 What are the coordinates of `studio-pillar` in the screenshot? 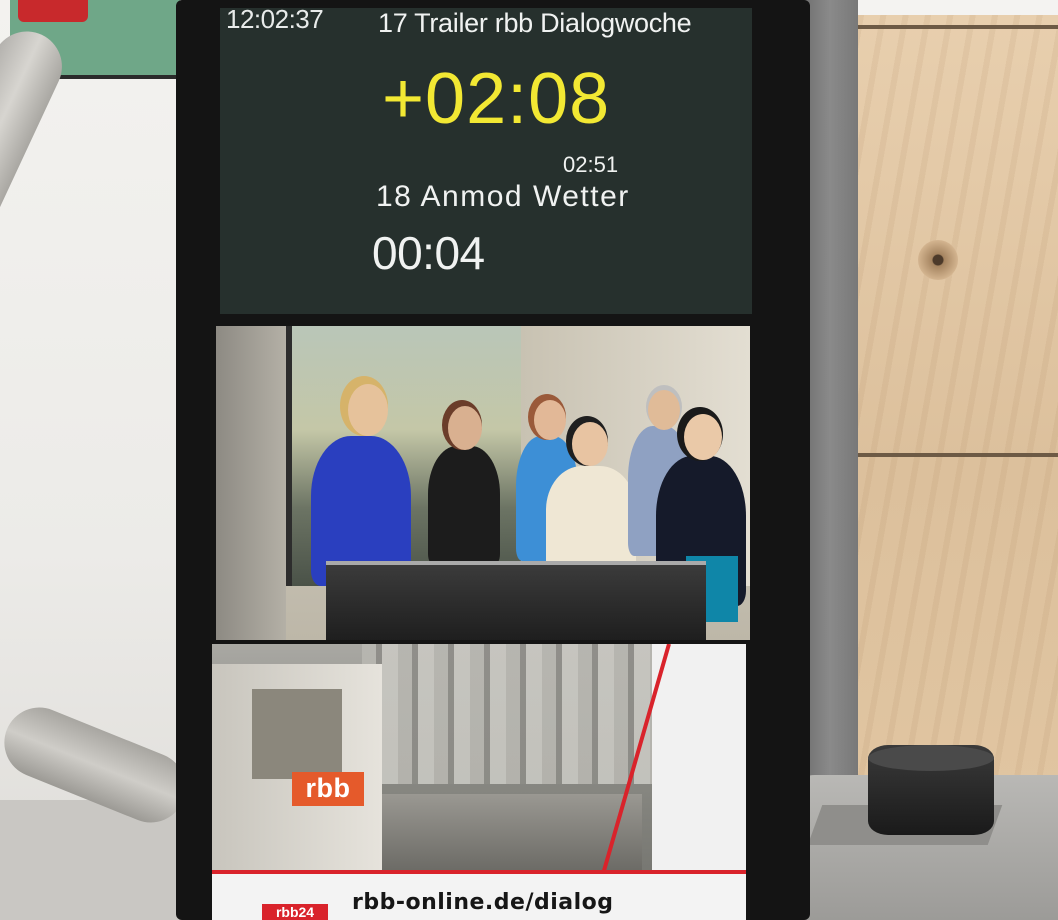 It's located at (251, 483).